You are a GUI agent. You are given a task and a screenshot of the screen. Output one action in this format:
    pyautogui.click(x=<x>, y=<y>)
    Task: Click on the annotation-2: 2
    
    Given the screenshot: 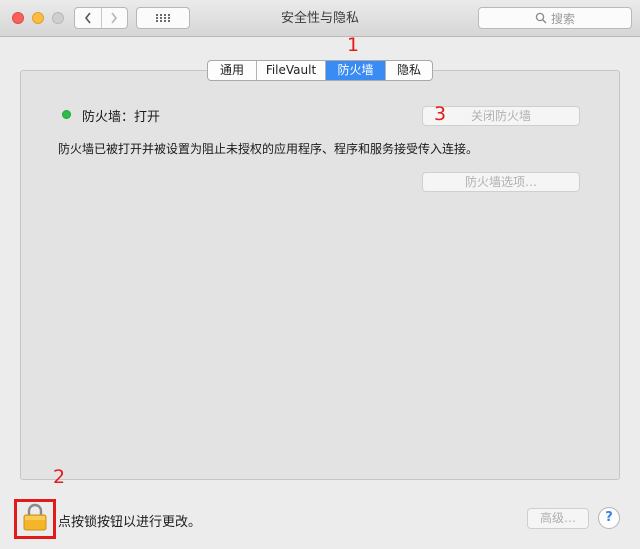 What is the action you would take?
    pyautogui.click(x=59, y=477)
    